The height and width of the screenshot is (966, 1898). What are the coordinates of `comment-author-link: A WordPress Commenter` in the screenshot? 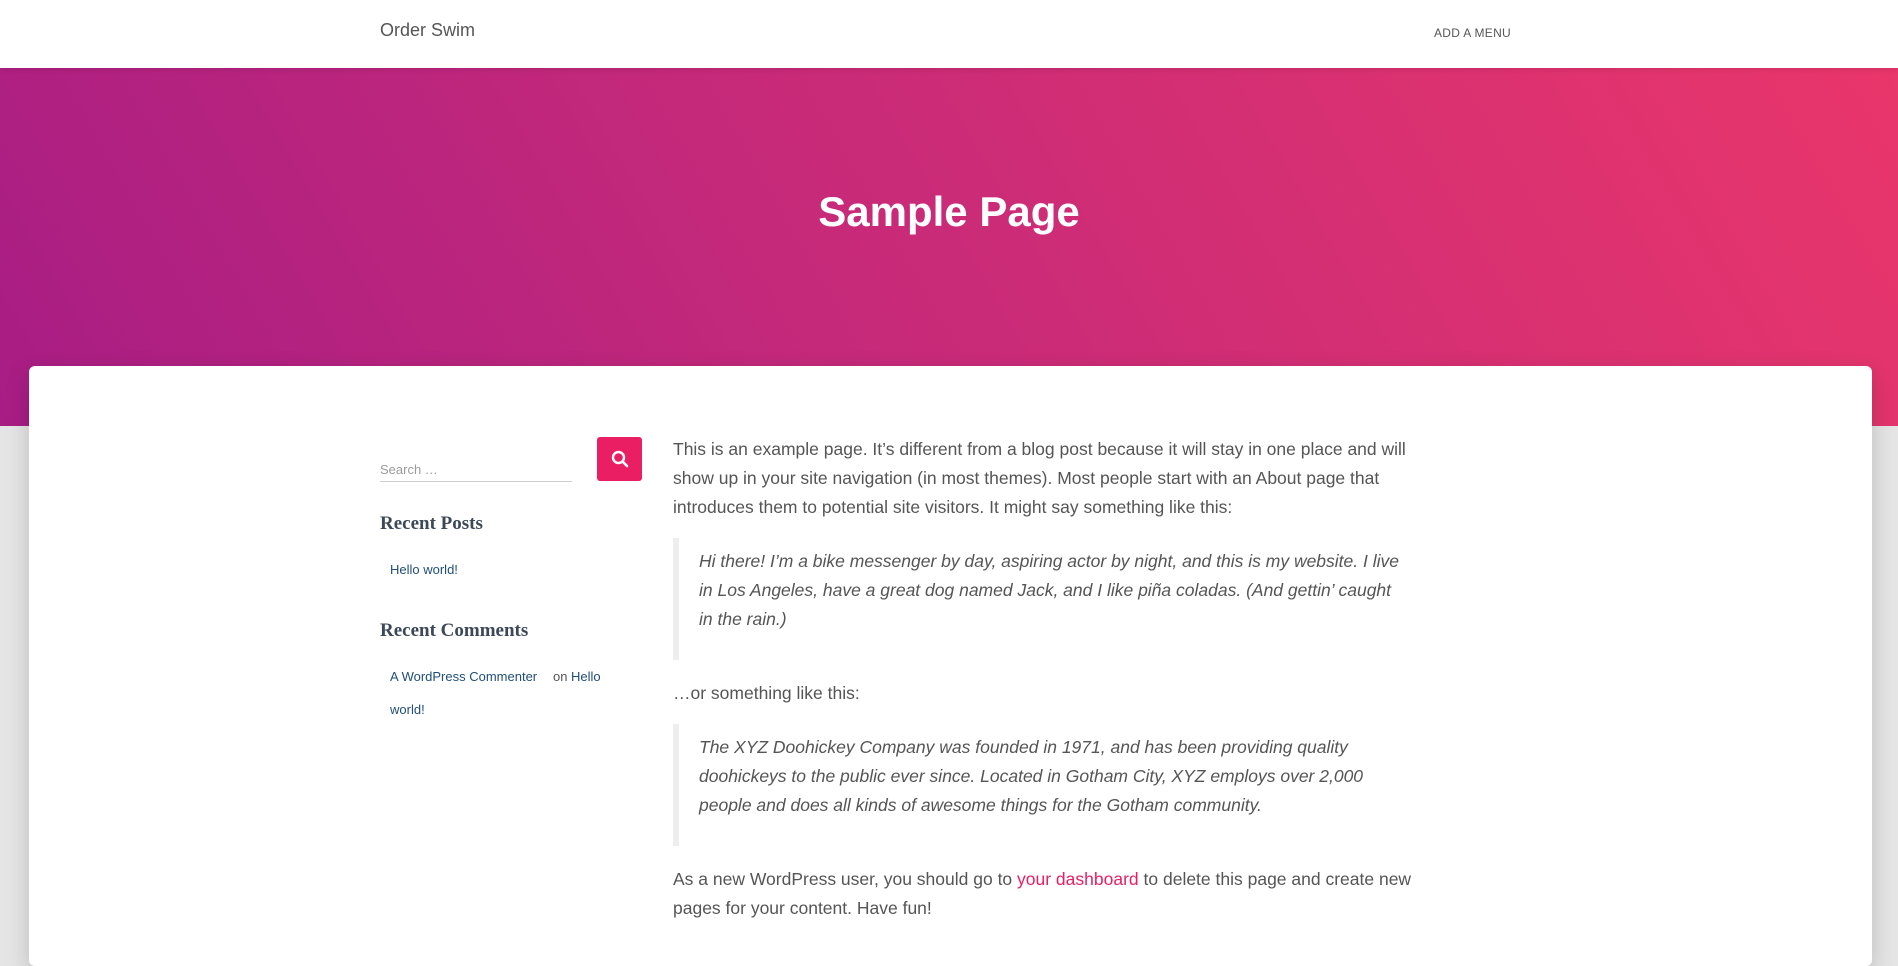 It's located at (463, 676).